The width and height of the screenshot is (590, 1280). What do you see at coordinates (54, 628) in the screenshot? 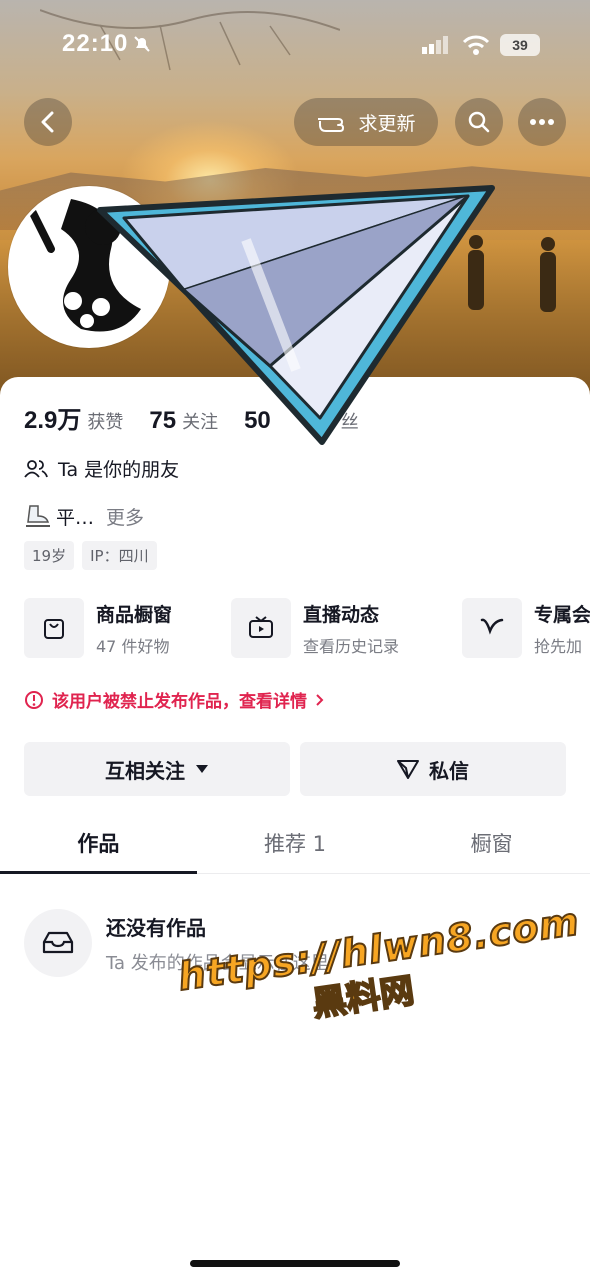
I see `bag-icon` at bounding box center [54, 628].